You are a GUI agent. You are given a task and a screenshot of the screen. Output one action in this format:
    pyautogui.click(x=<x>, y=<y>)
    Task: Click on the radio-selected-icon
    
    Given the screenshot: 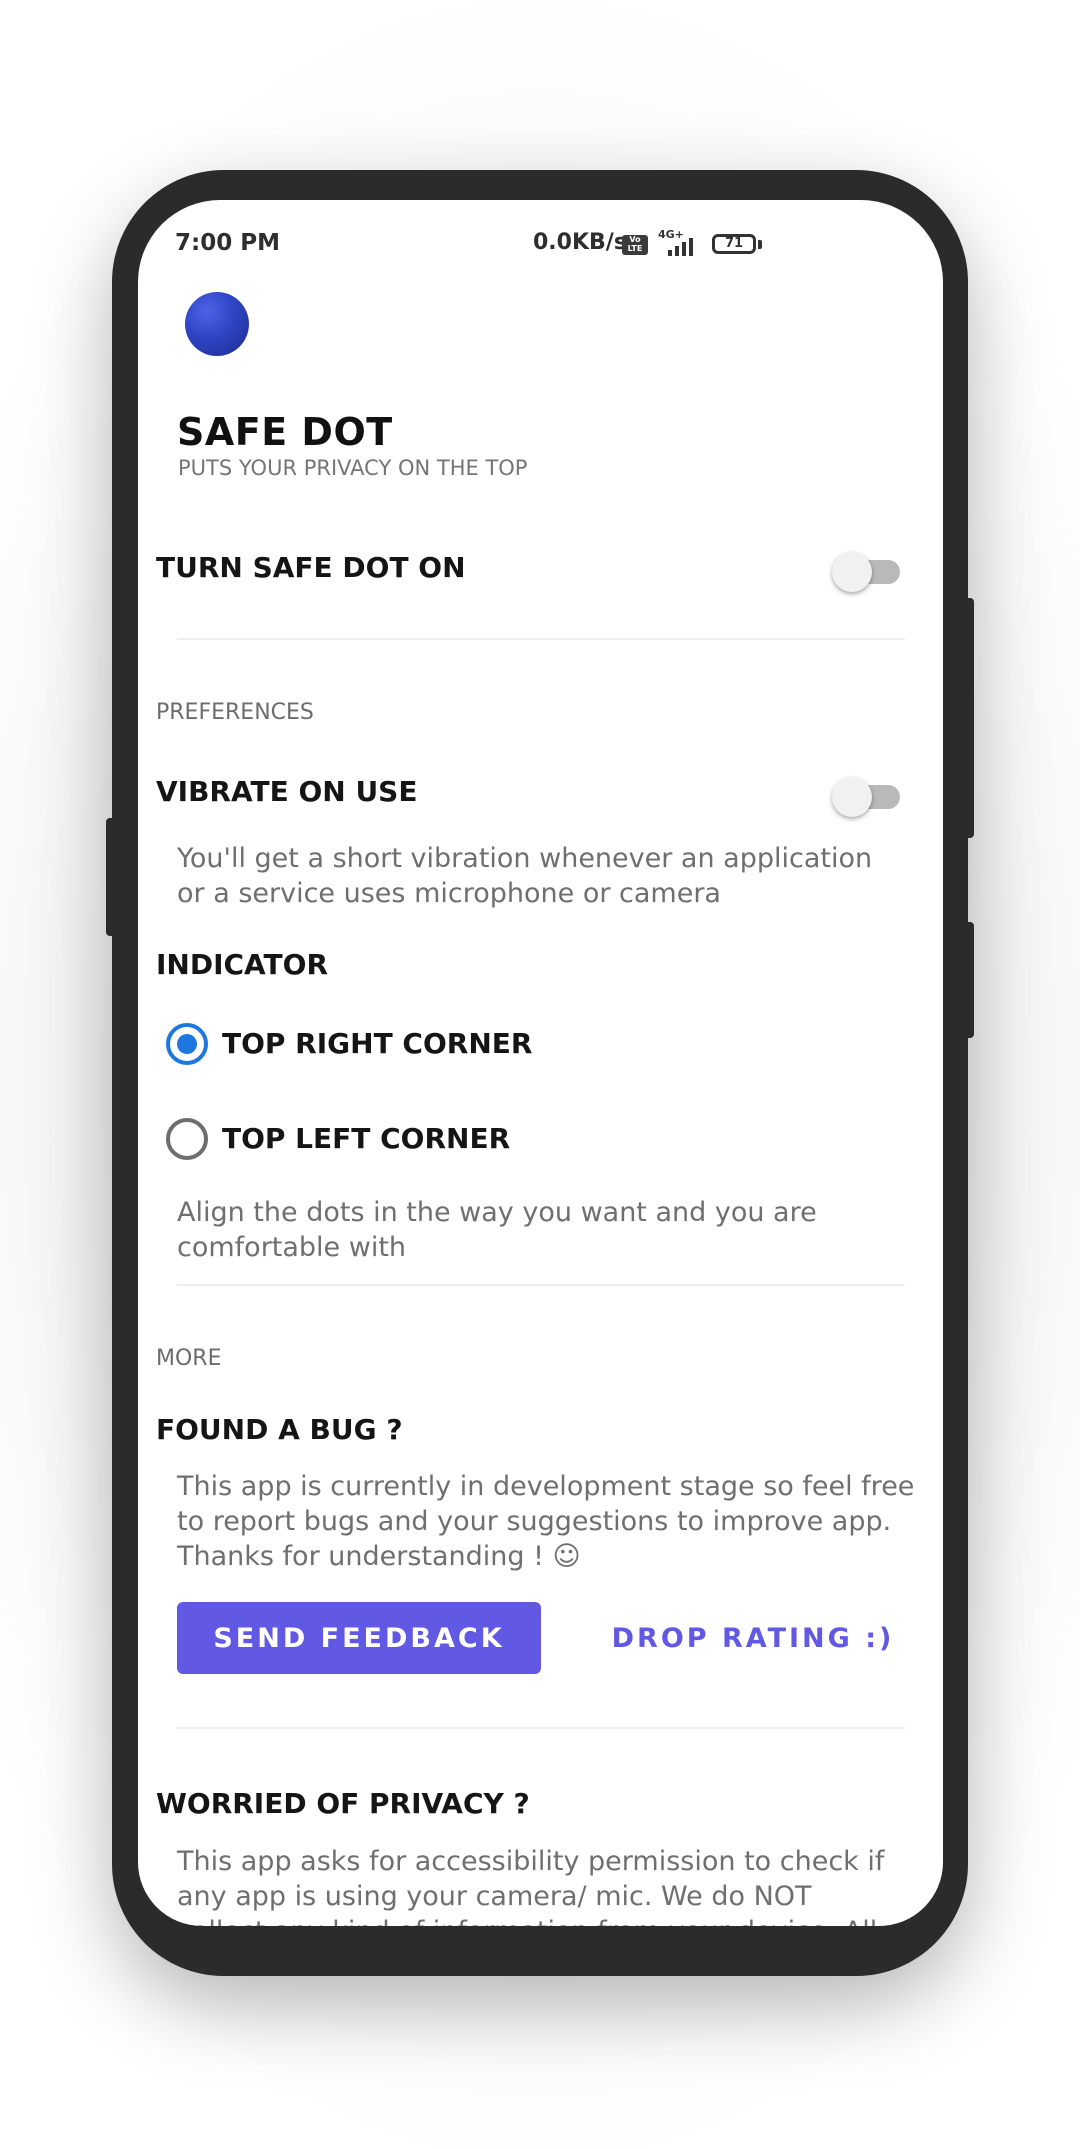 What is the action you would take?
    pyautogui.click(x=187, y=1044)
    